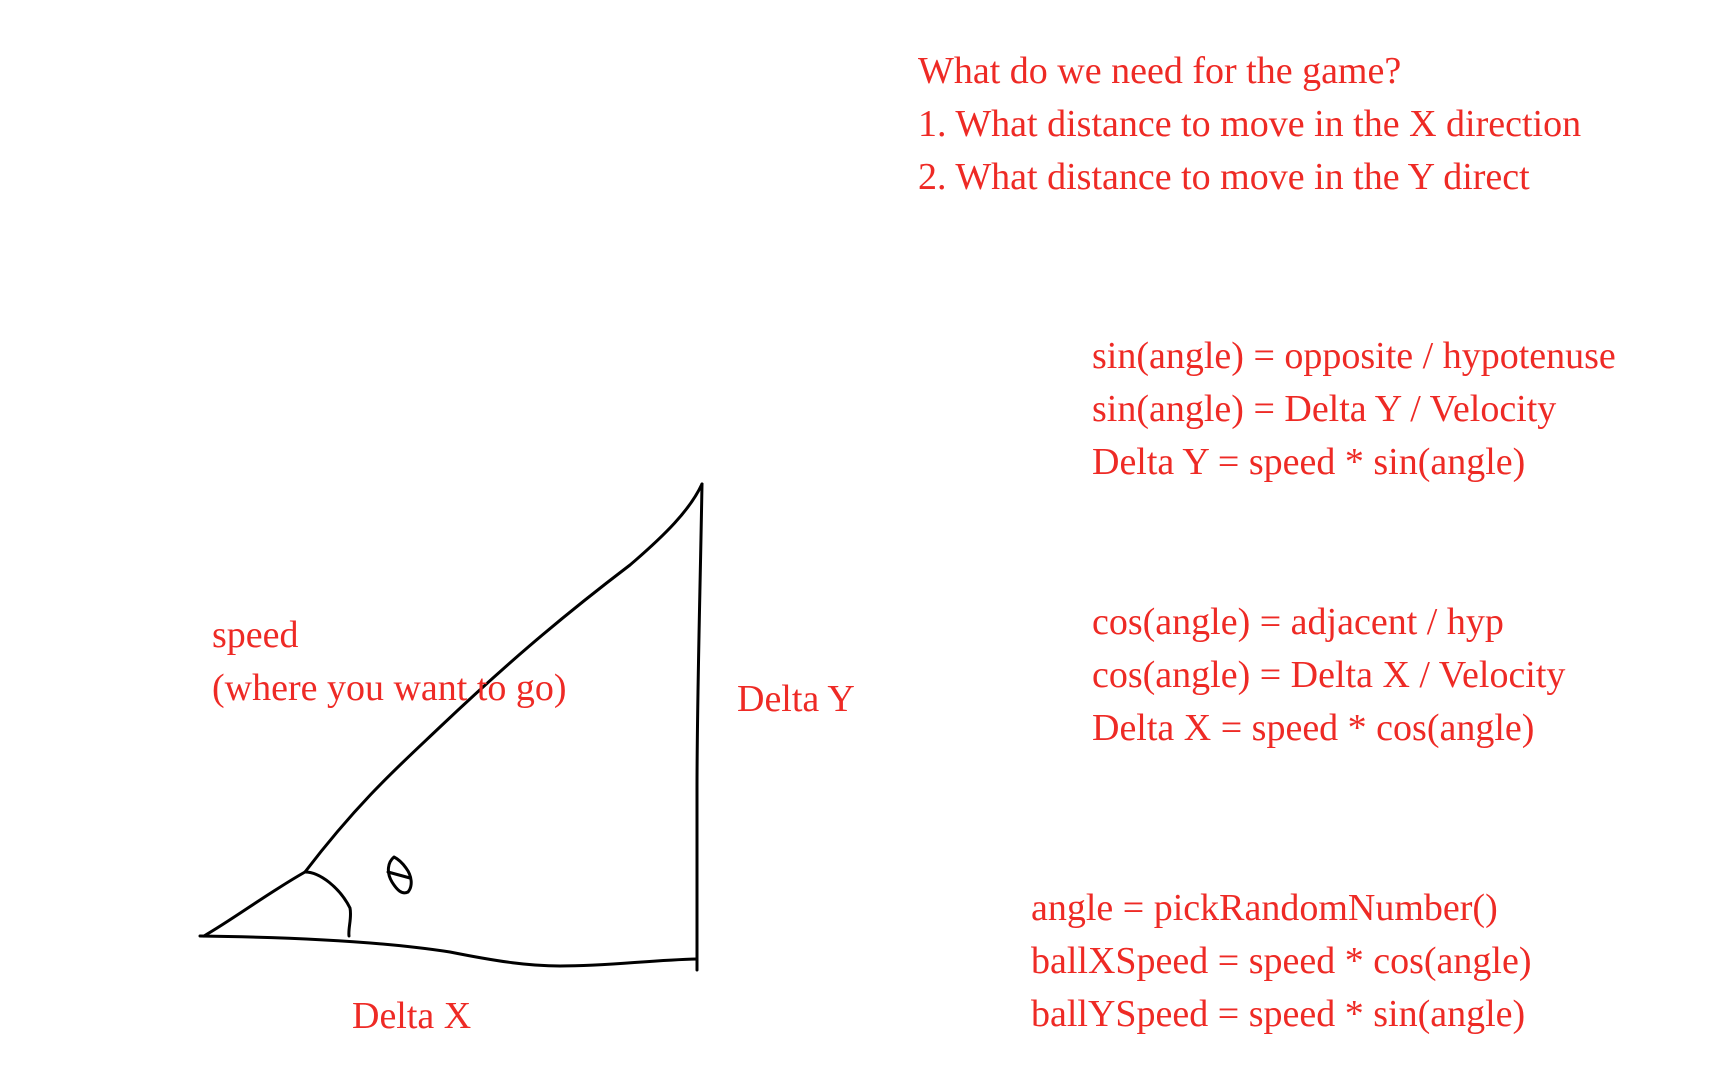 This screenshot has width=1724, height=1092. Describe the element at coordinates (448, 951) in the screenshot. I see `horizontal-leg-line` at that location.